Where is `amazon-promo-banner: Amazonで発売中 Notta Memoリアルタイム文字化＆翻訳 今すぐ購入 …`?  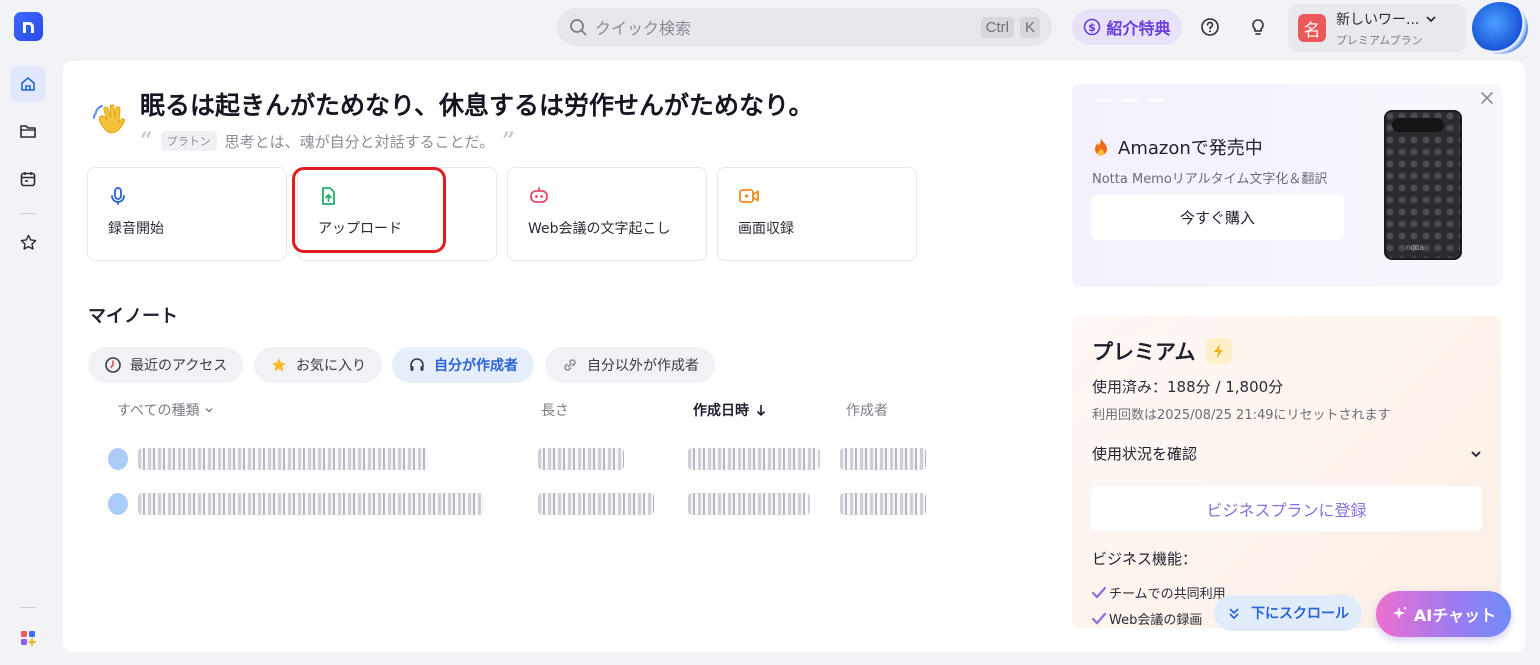 amazon-promo-banner: Amazonで発売中 Notta Memoリアルタイム文字化＆翻訳 今すぐ購入 … is located at coordinates (1287, 185).